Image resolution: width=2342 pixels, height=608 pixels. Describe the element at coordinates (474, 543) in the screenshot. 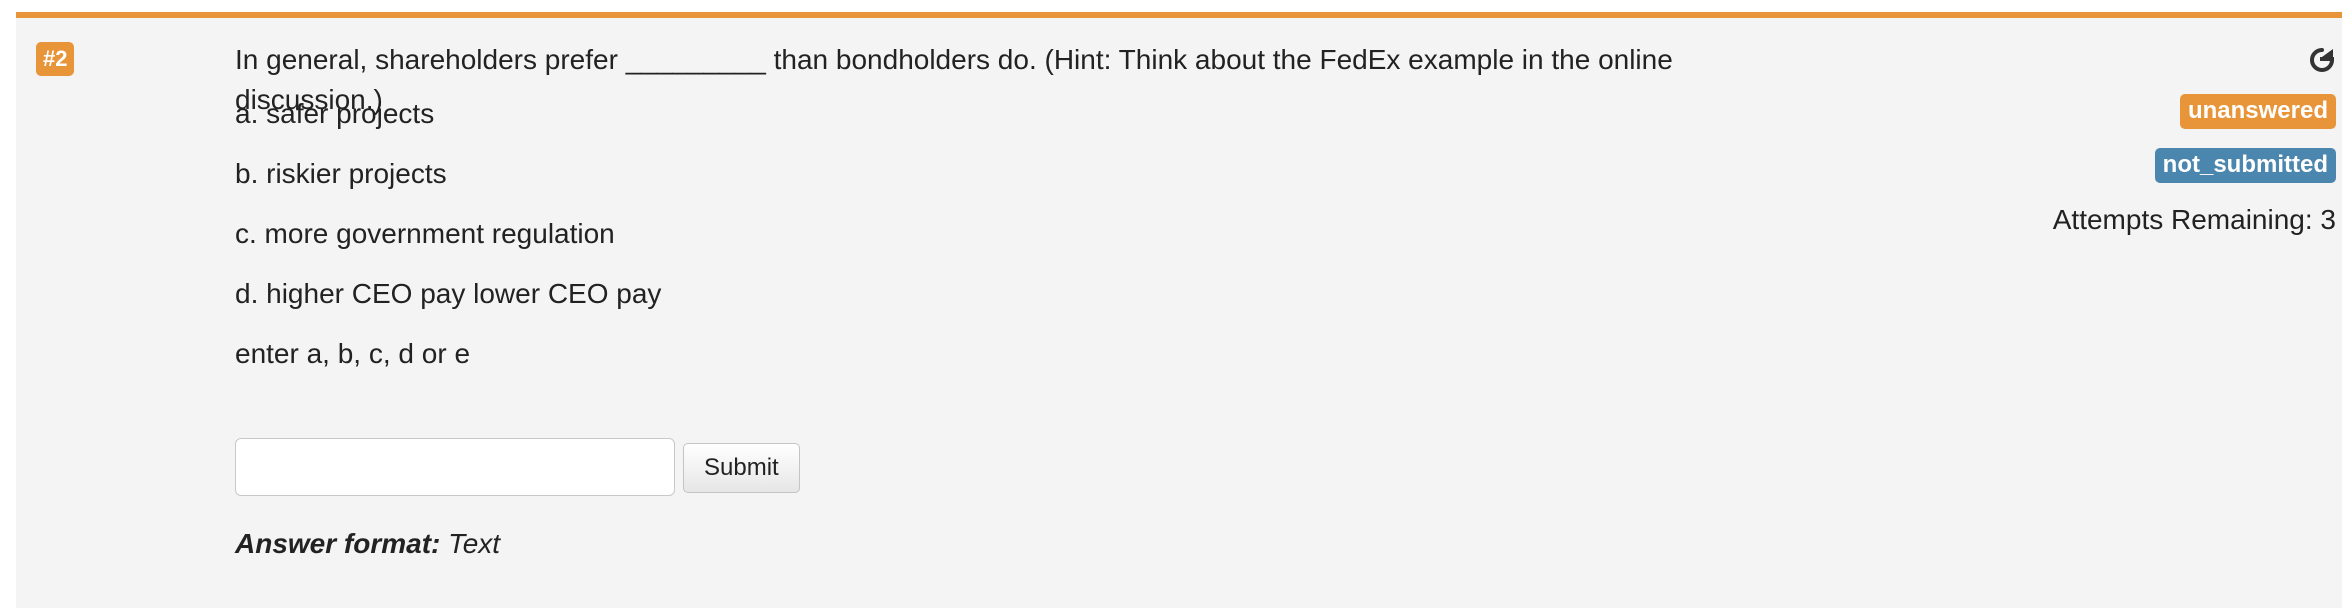

I see `answer-format-value: Text` at that location.